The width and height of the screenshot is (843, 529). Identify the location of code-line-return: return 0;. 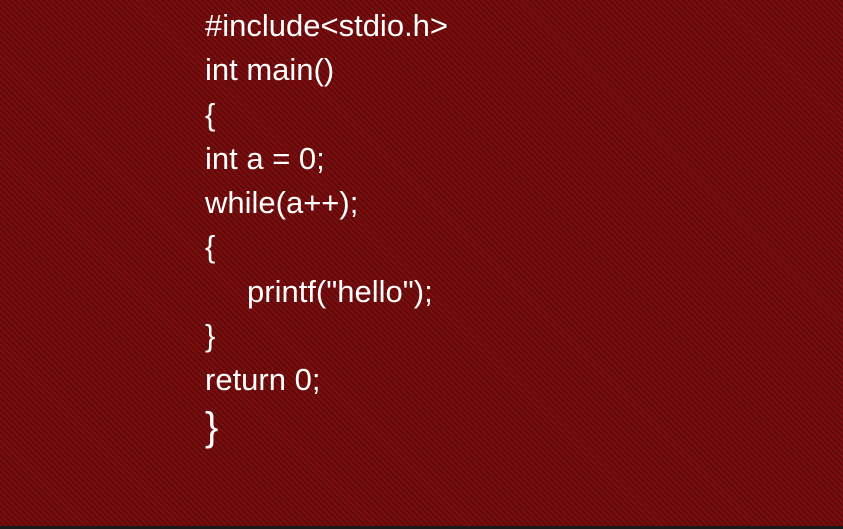
(263, 380).